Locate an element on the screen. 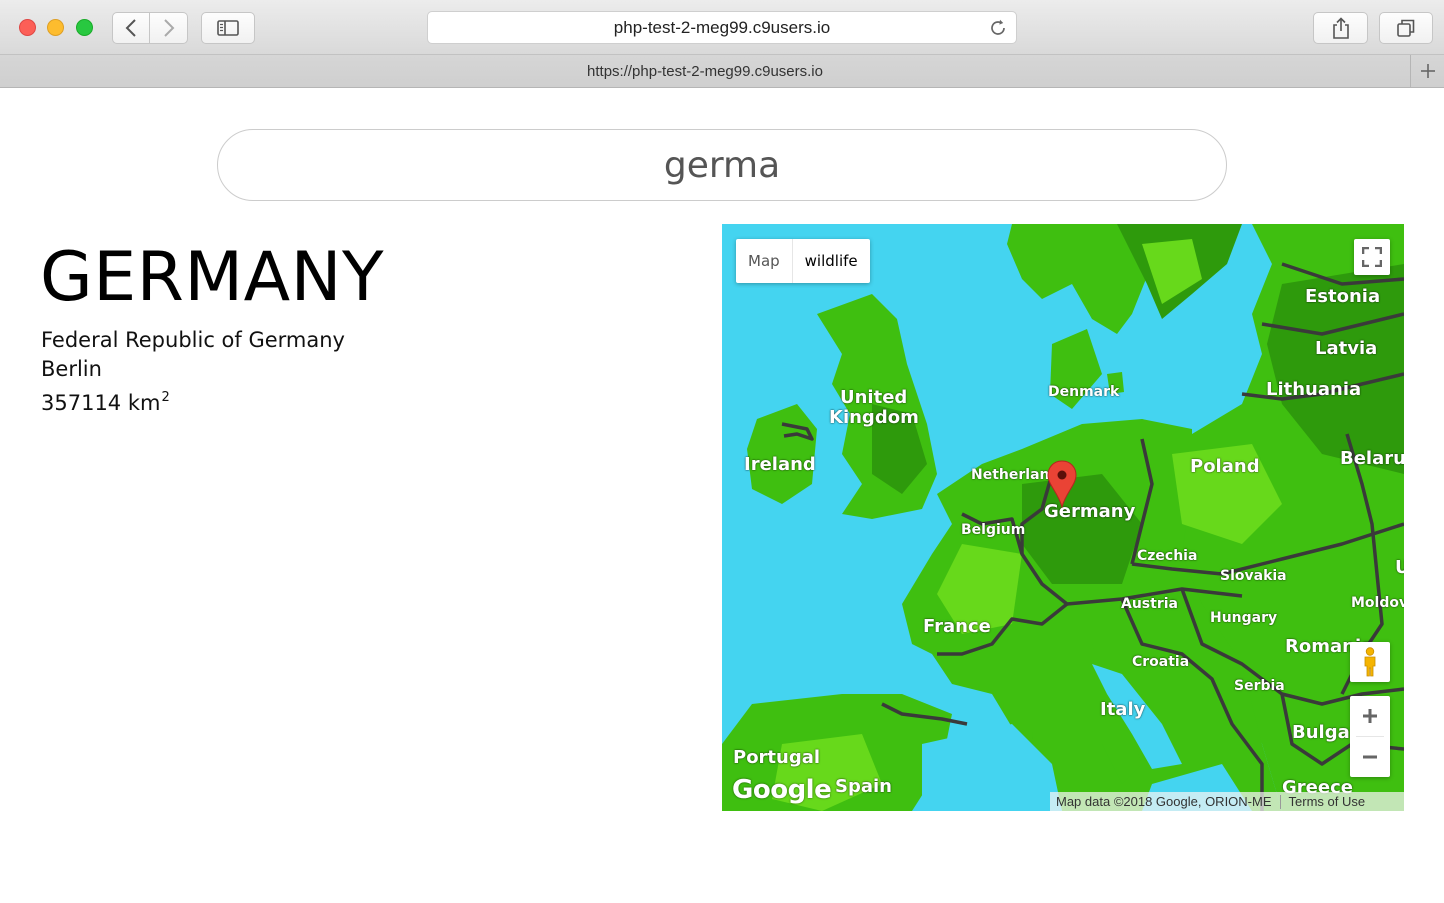 Image resolution: width=1444 pixels, height=903 pixels. map-label-france: France is located at coordinates (957, 626).